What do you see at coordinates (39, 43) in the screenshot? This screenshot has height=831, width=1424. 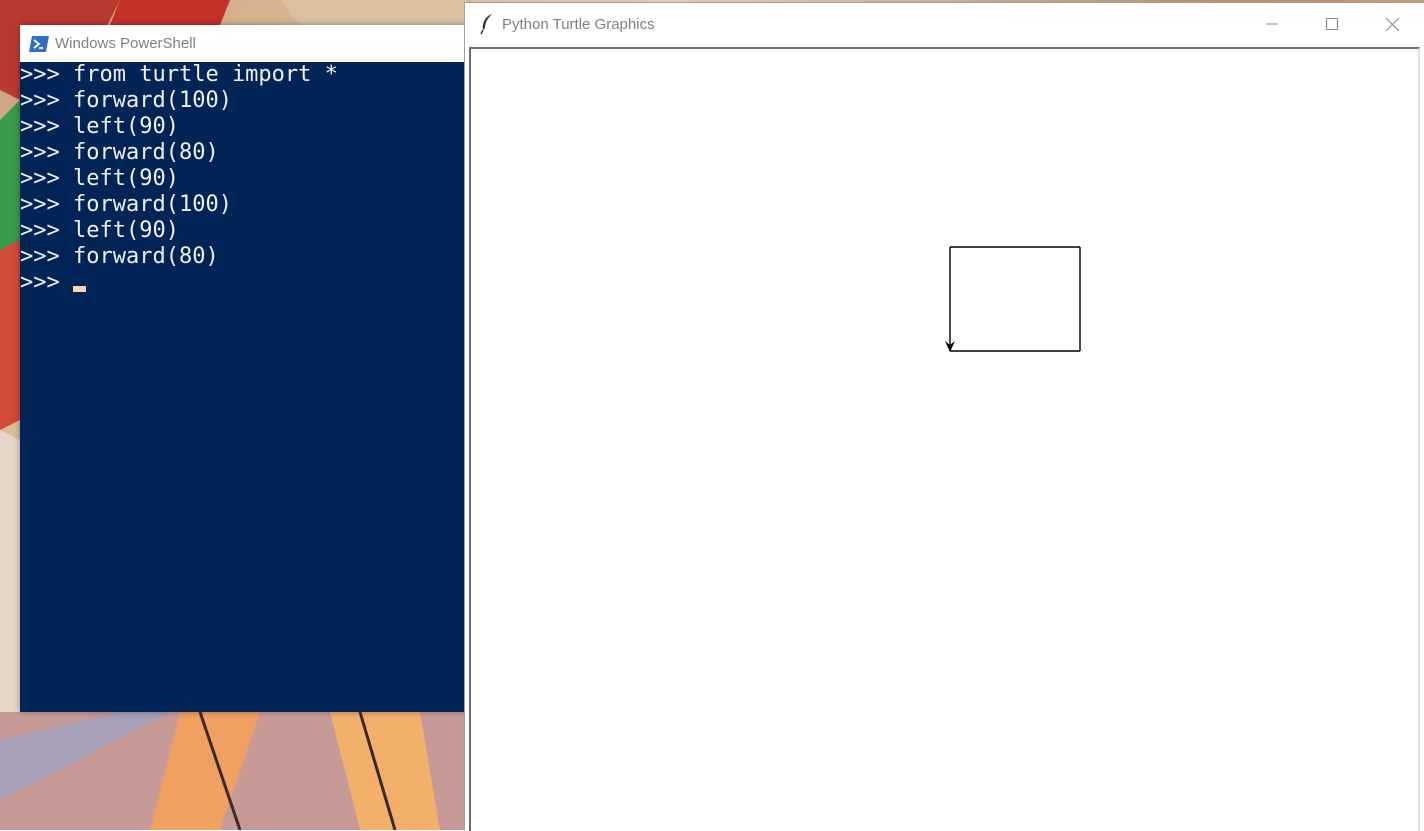 I see `powershell-icon` at bounding box center [39, 43].